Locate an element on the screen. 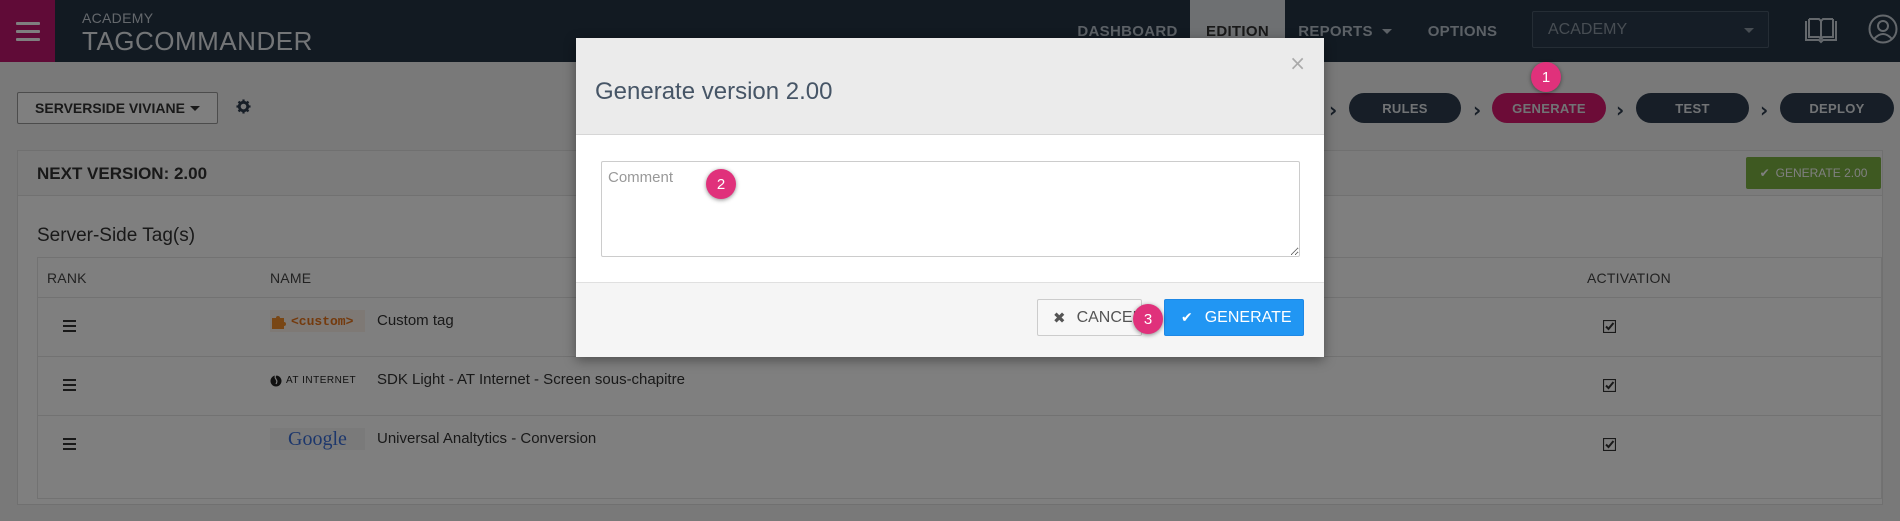  modal-footer: ✖ CANCEL ✔ GENERATE is located at coordinates (950, 319).